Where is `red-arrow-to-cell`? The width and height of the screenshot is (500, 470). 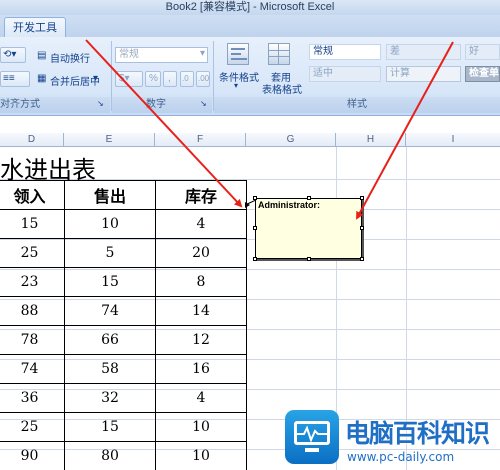 red-arrow-to-cell is located at coordinates (164, 123).